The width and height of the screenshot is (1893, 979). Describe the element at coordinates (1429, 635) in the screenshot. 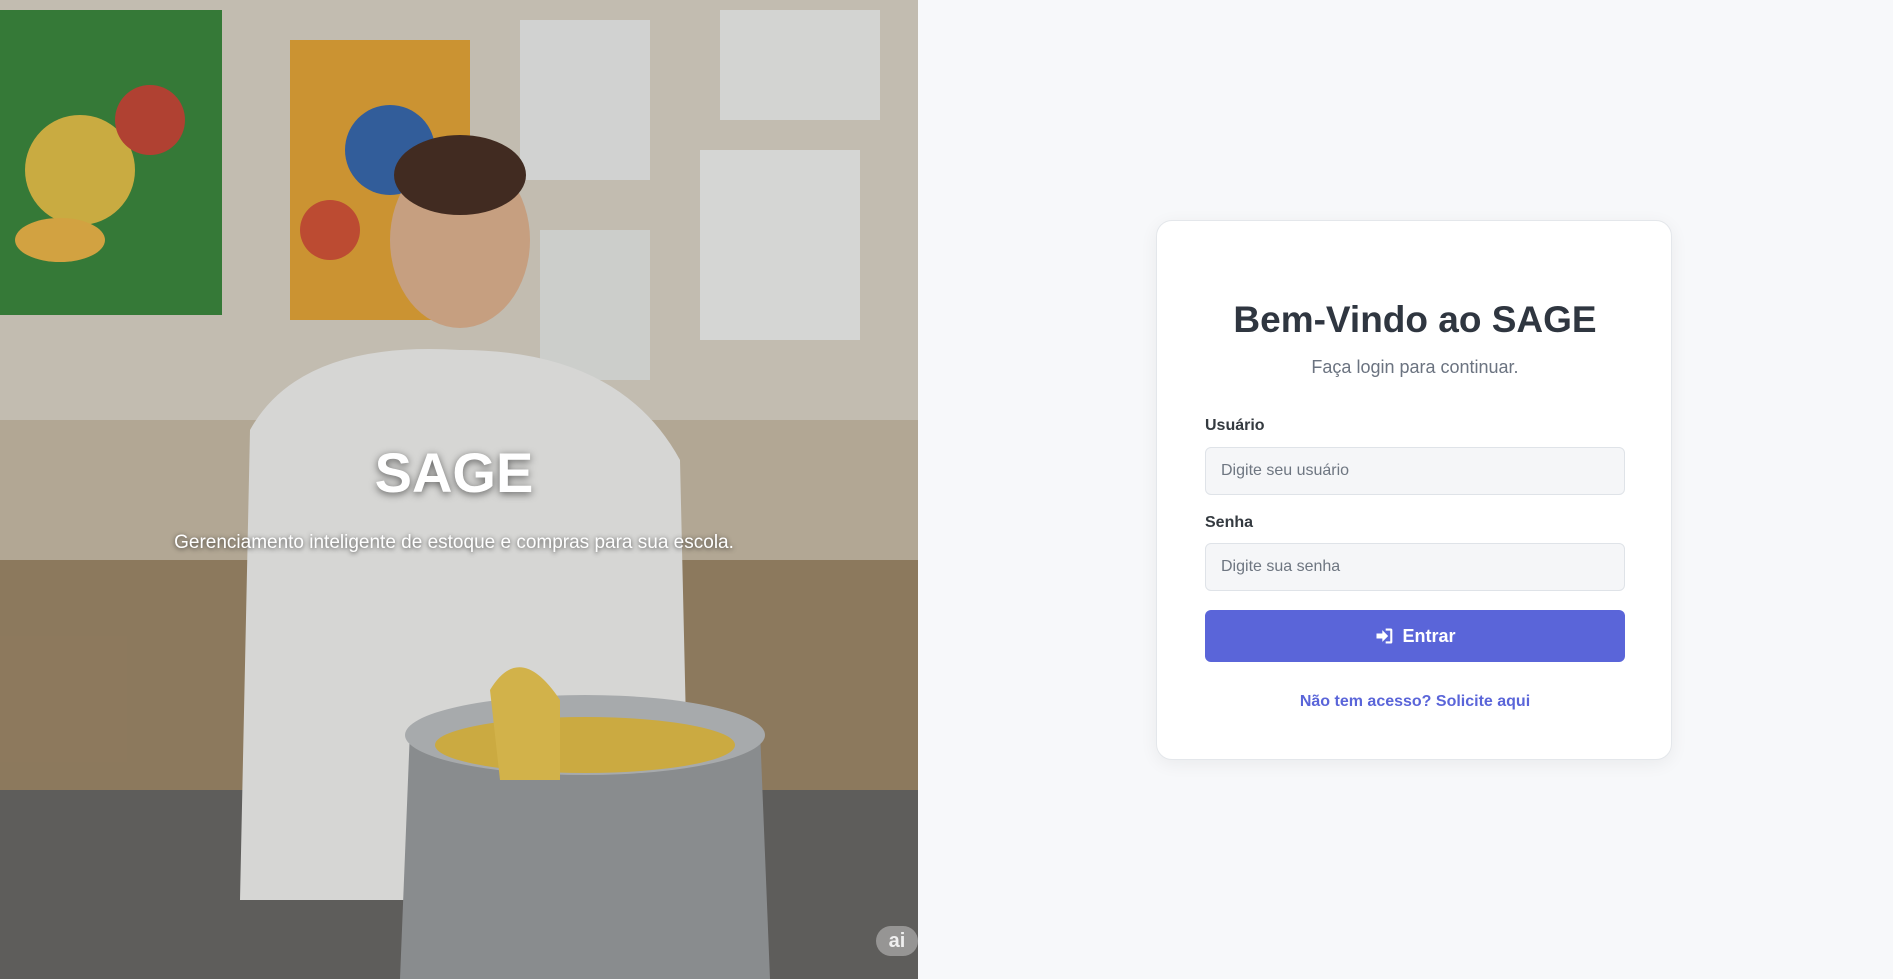

I see `login-button-label: Entrar` at that location.